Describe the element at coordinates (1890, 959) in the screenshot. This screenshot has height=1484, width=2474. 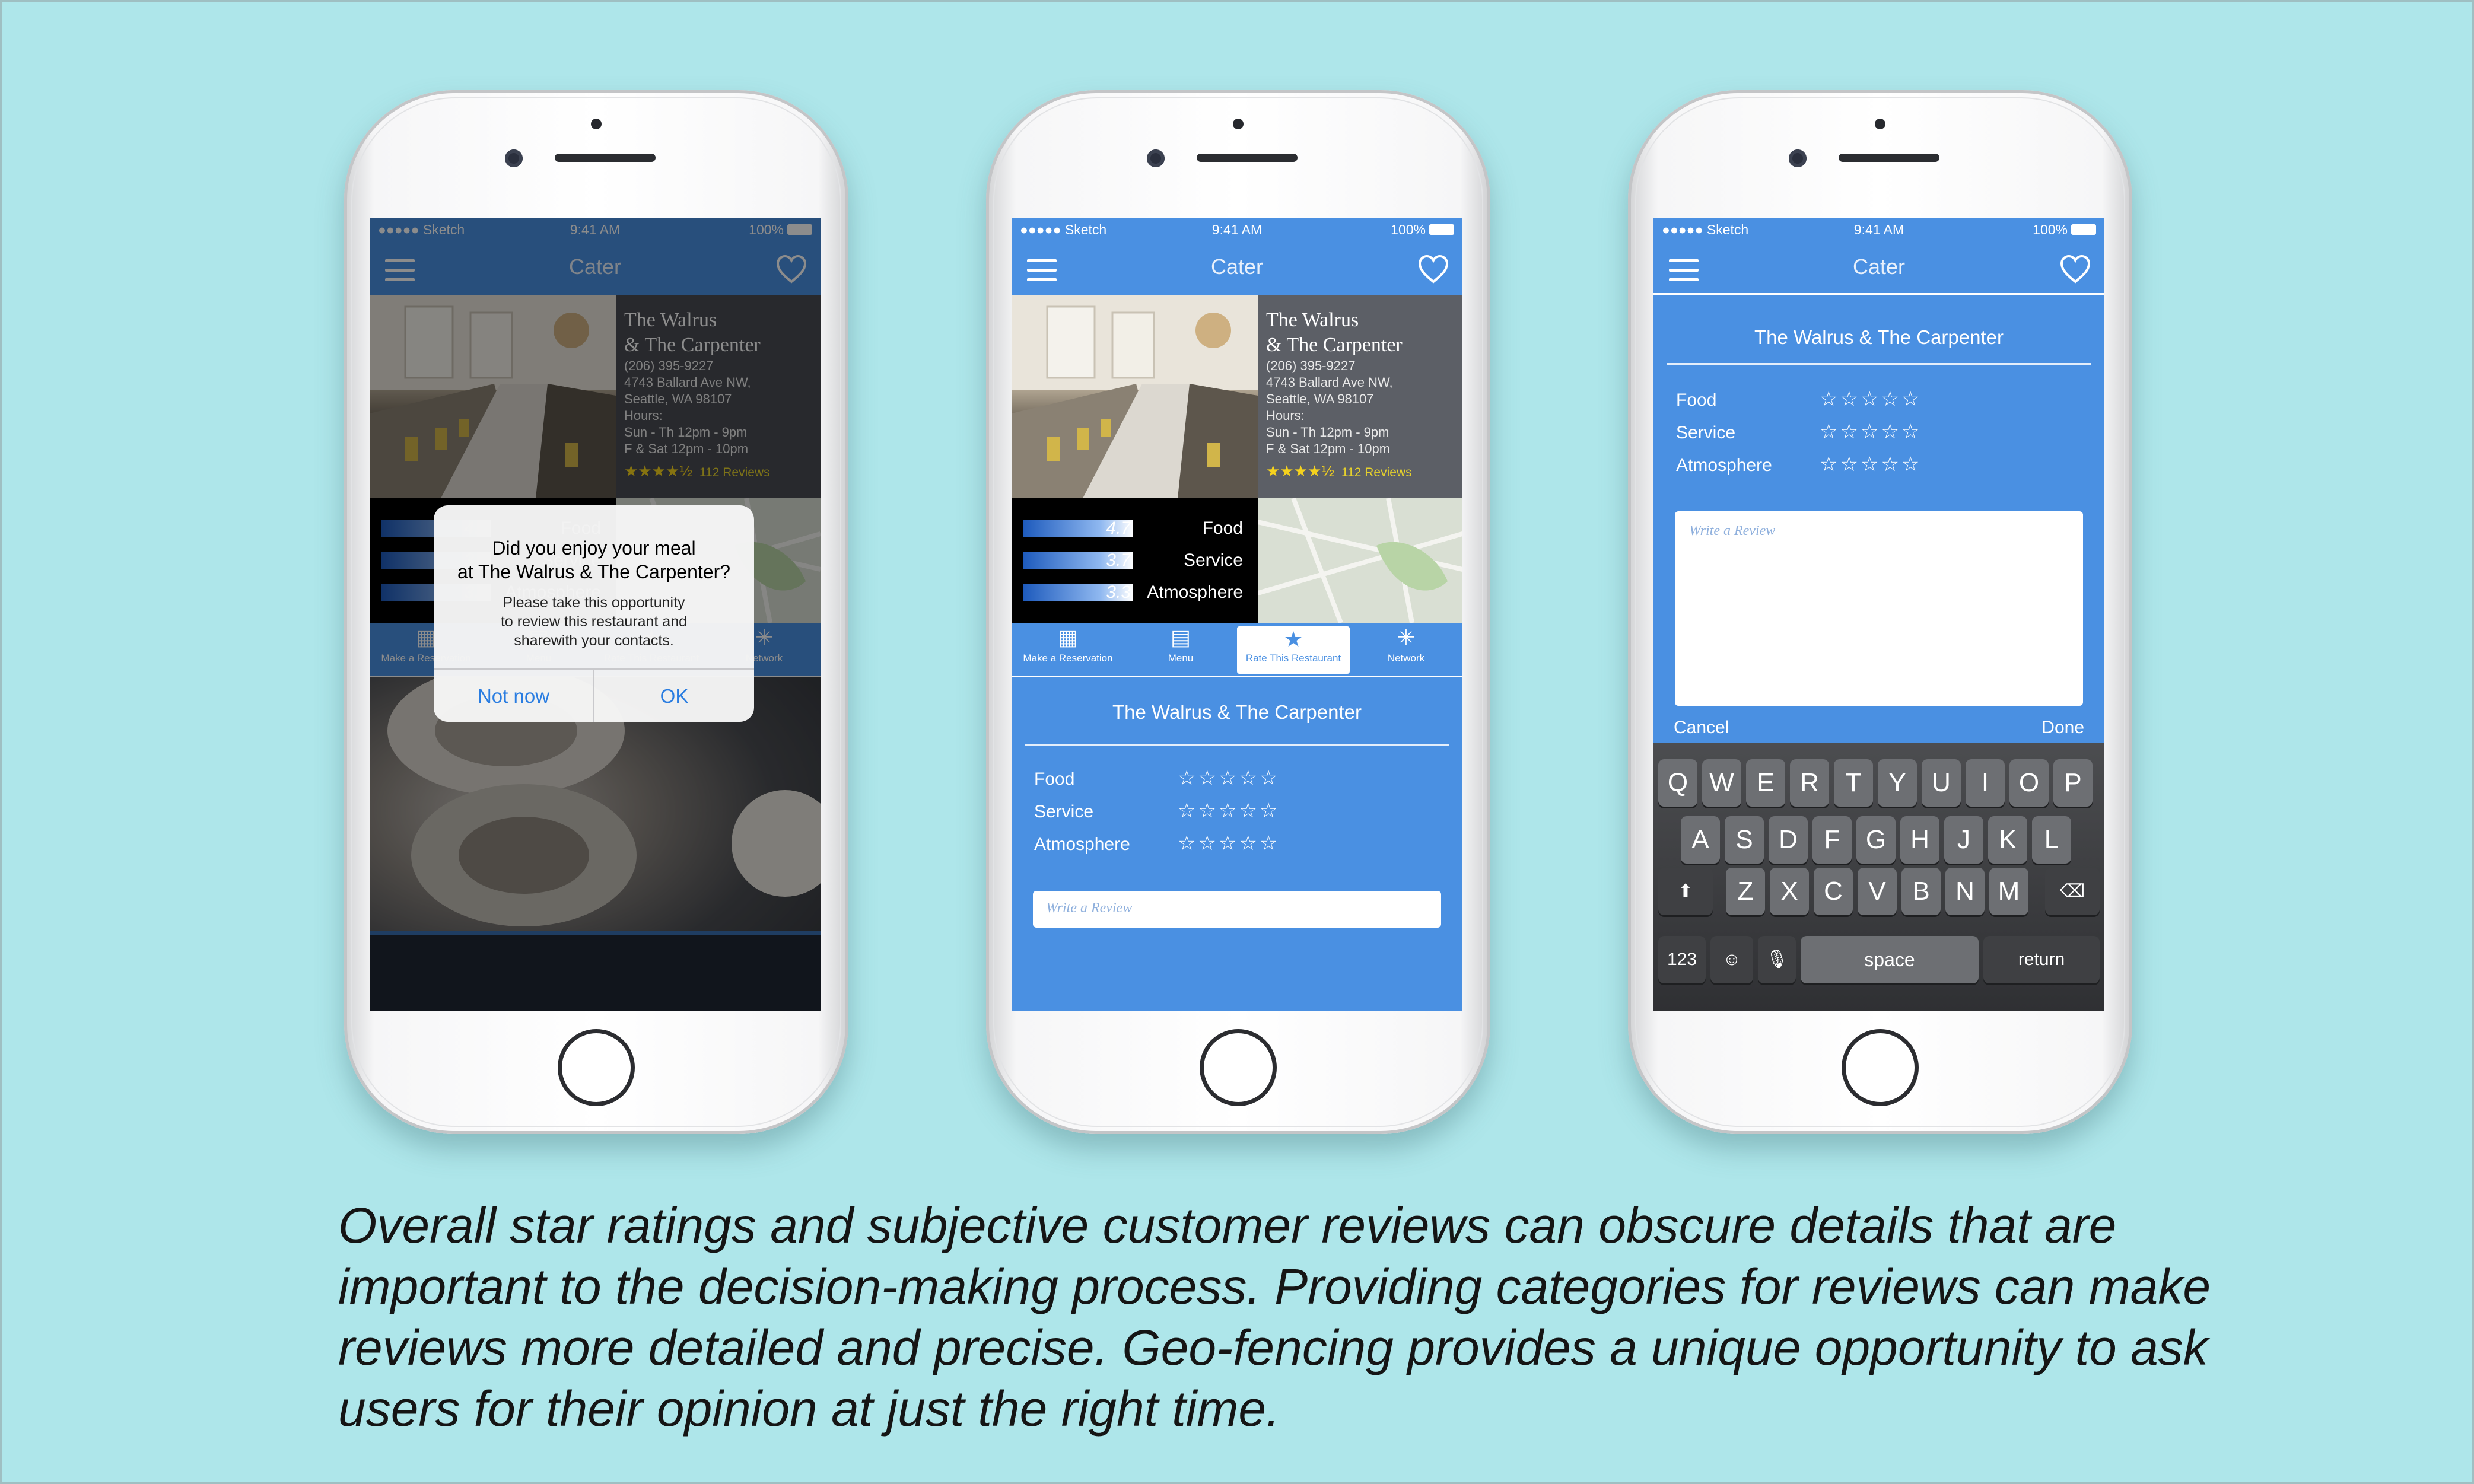
I see `space-key: space` at that location.